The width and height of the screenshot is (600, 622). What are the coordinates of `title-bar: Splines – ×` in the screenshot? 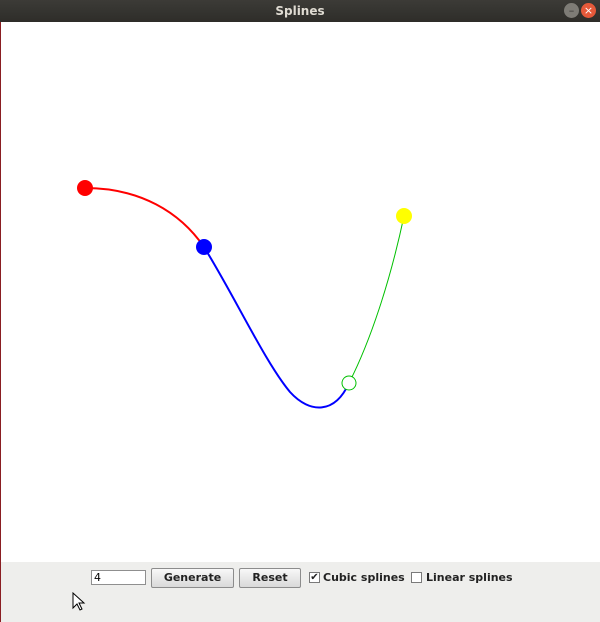 It's located at (300, 11).